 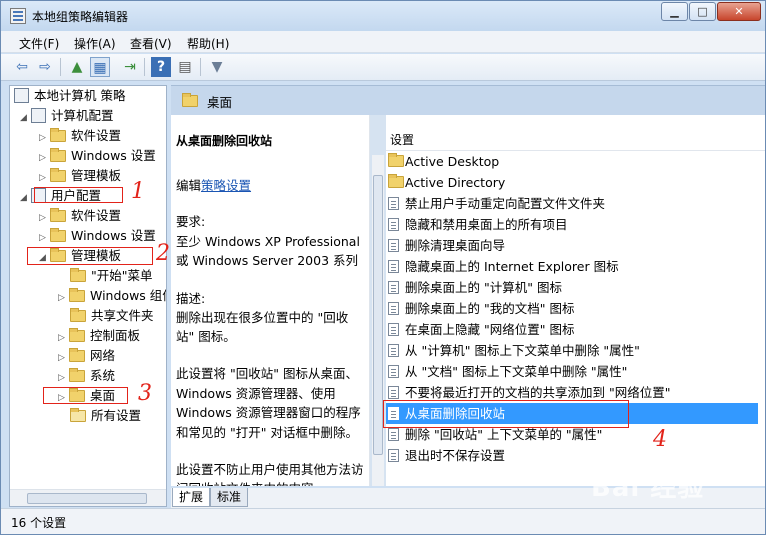 What do you see at coordinates (506, 414) in the screenshot?
I see `annotation-box-selected-setting` at bounding box center [506, 414].